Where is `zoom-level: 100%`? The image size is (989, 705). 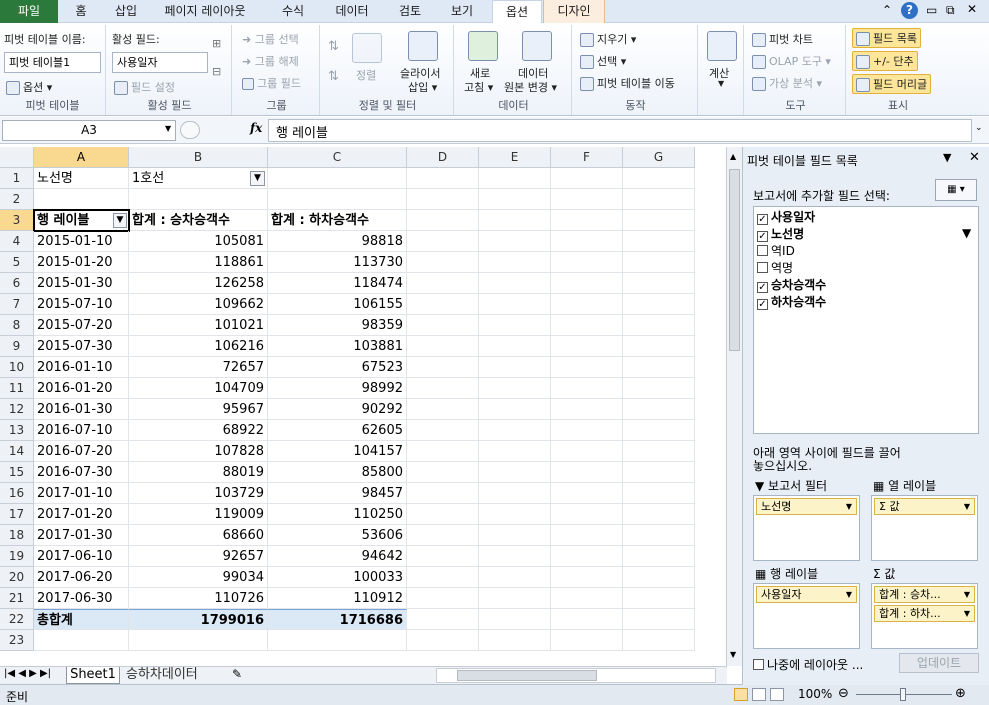
zoom-level: 100% is located at coordinates (815, 694).